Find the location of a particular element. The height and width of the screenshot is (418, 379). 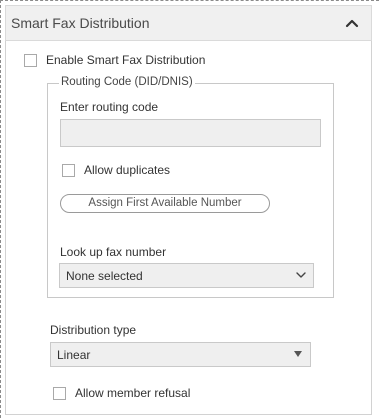

routing-code-input-label: Enter routing code is located at coordinates (109, 107).